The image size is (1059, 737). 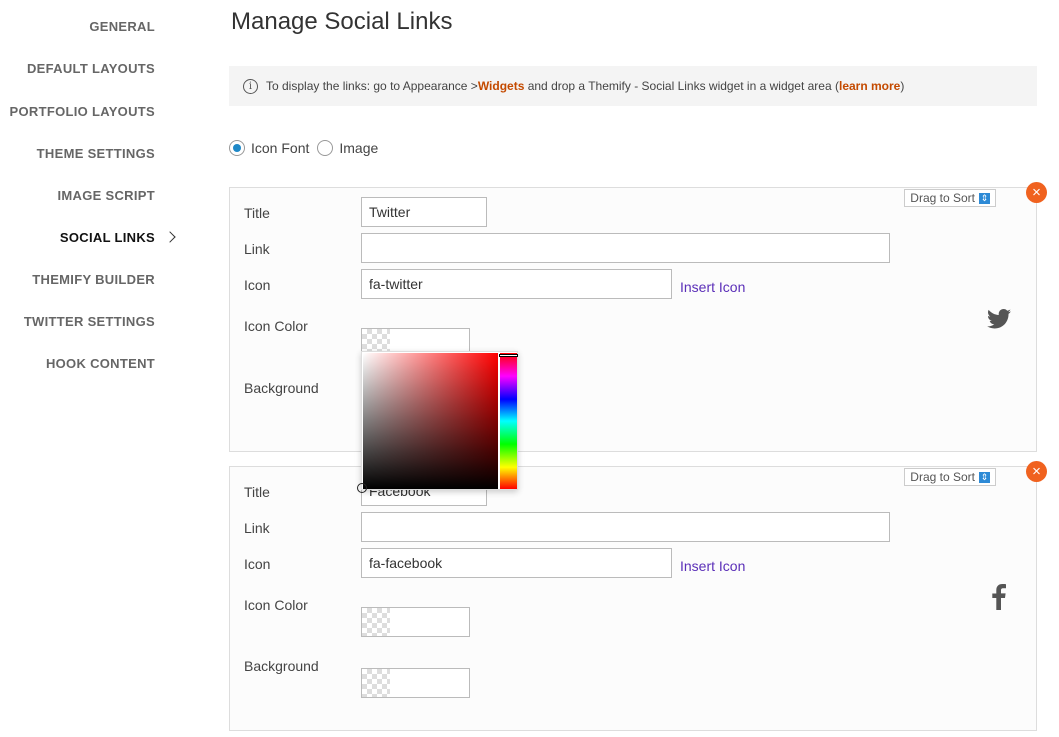 What do you see at coordinates (508, 355) in the screenshot?
I see `hue-slider-handle` at bounding box center [508, 355].